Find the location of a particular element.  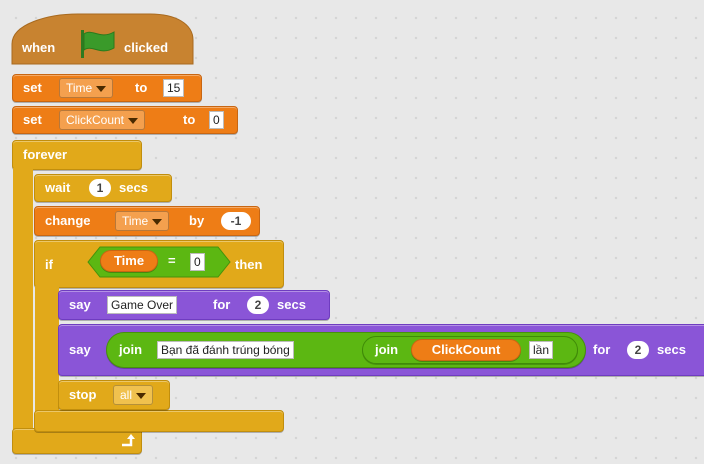

stop-keyword: stop is located at coordinates (83, 394).